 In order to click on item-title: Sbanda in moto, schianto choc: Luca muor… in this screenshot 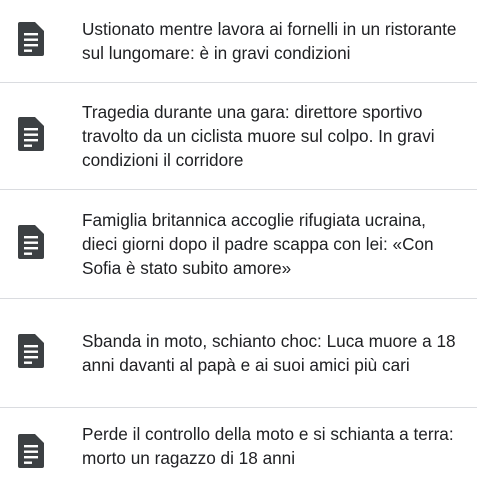, I will do `click(269, 353)`.